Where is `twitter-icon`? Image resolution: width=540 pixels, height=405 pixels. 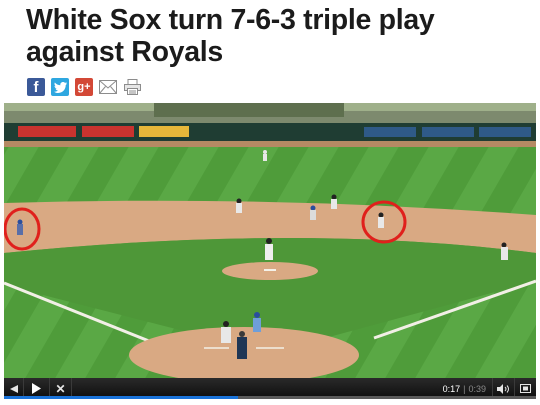 twitter-icon is located at coordinates (60, 87).